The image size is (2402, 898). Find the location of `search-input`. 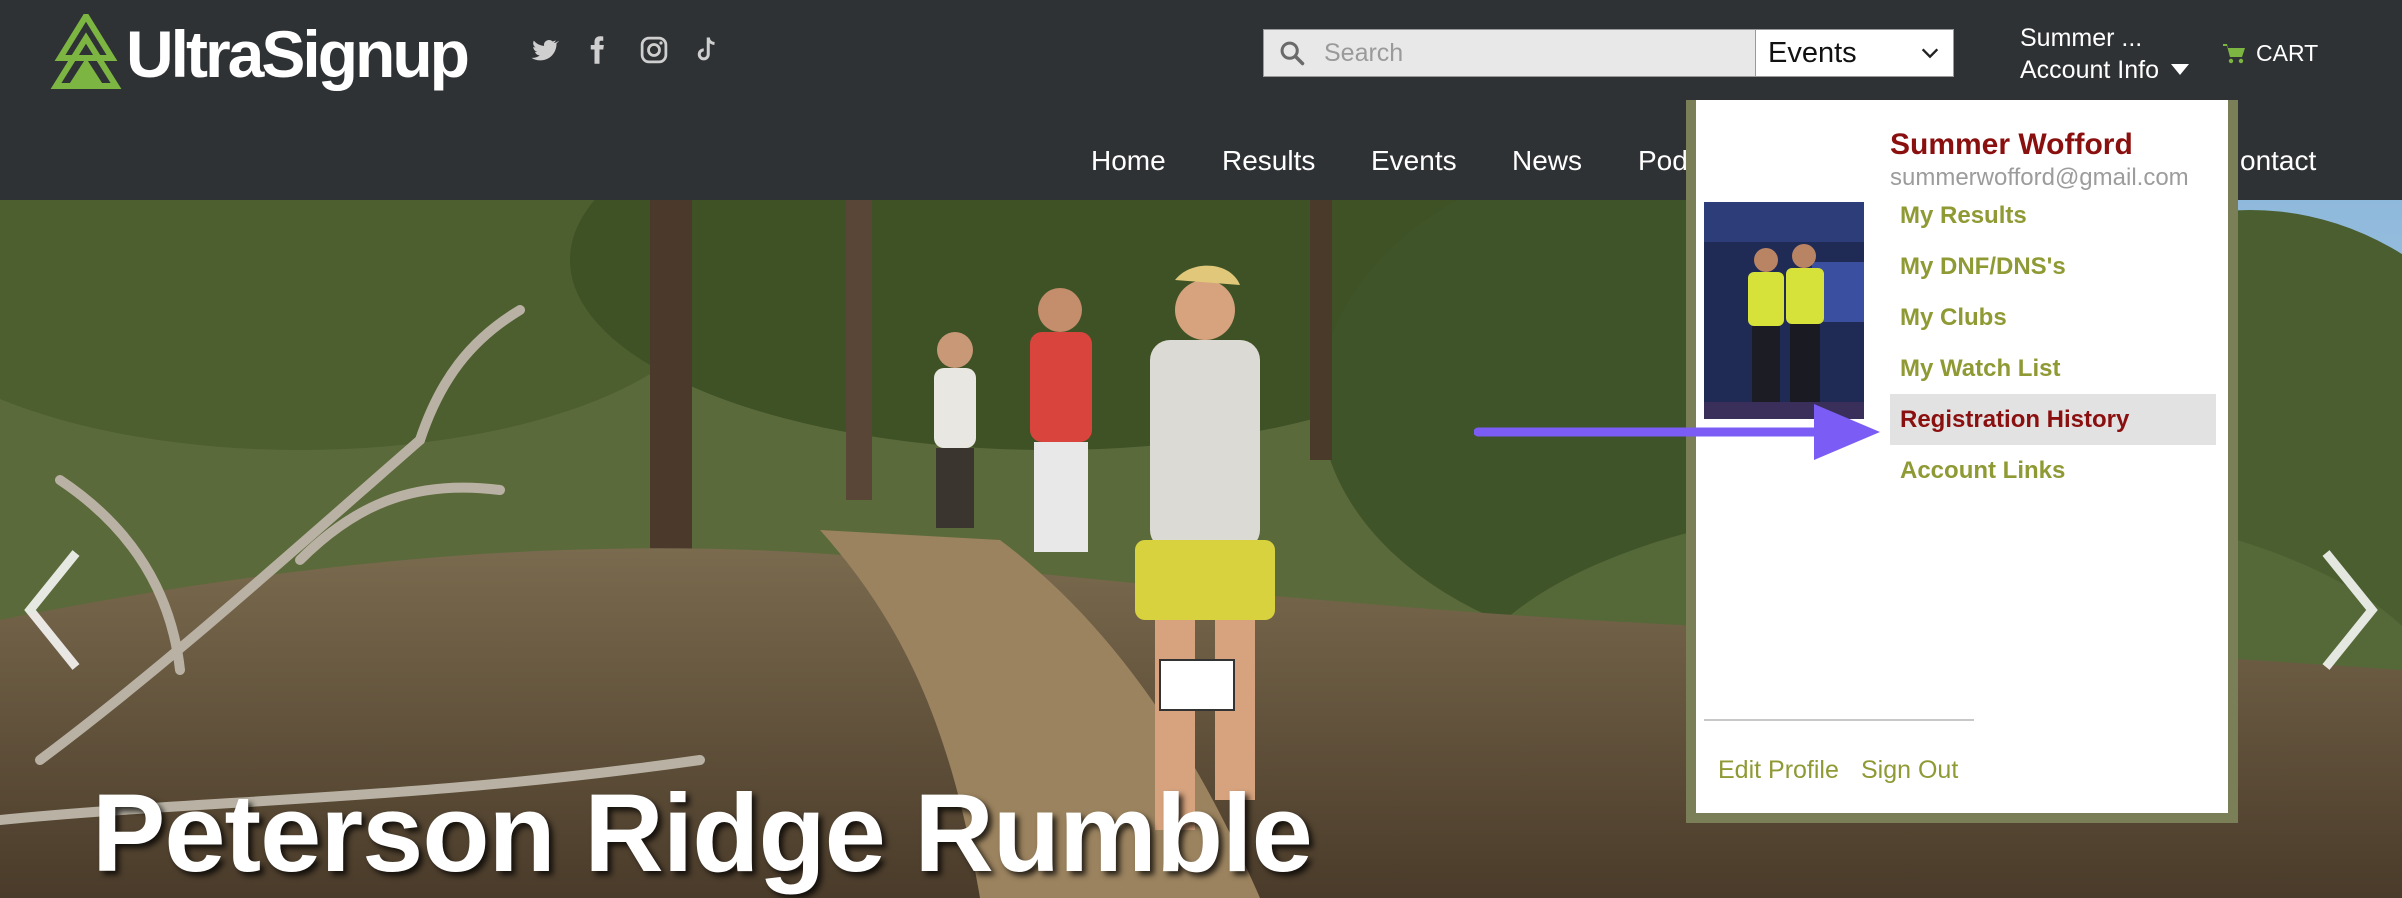

search-input is located at coordinates (1524, 53).